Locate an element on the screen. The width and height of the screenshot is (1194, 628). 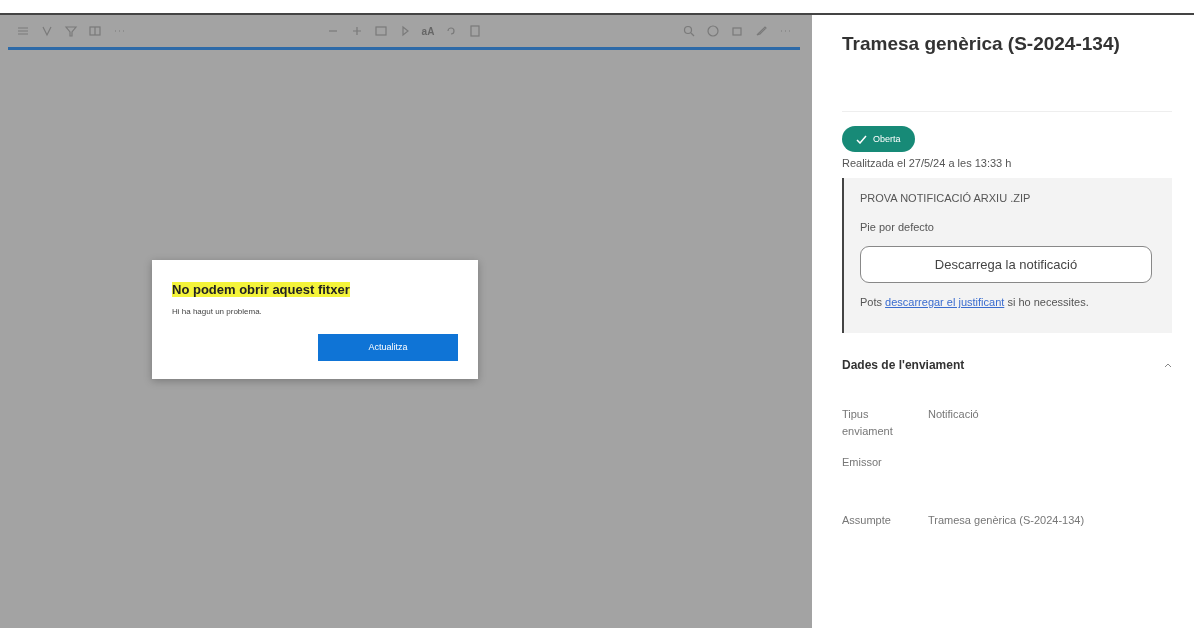
check-icon is located at coordinates (861, 139).